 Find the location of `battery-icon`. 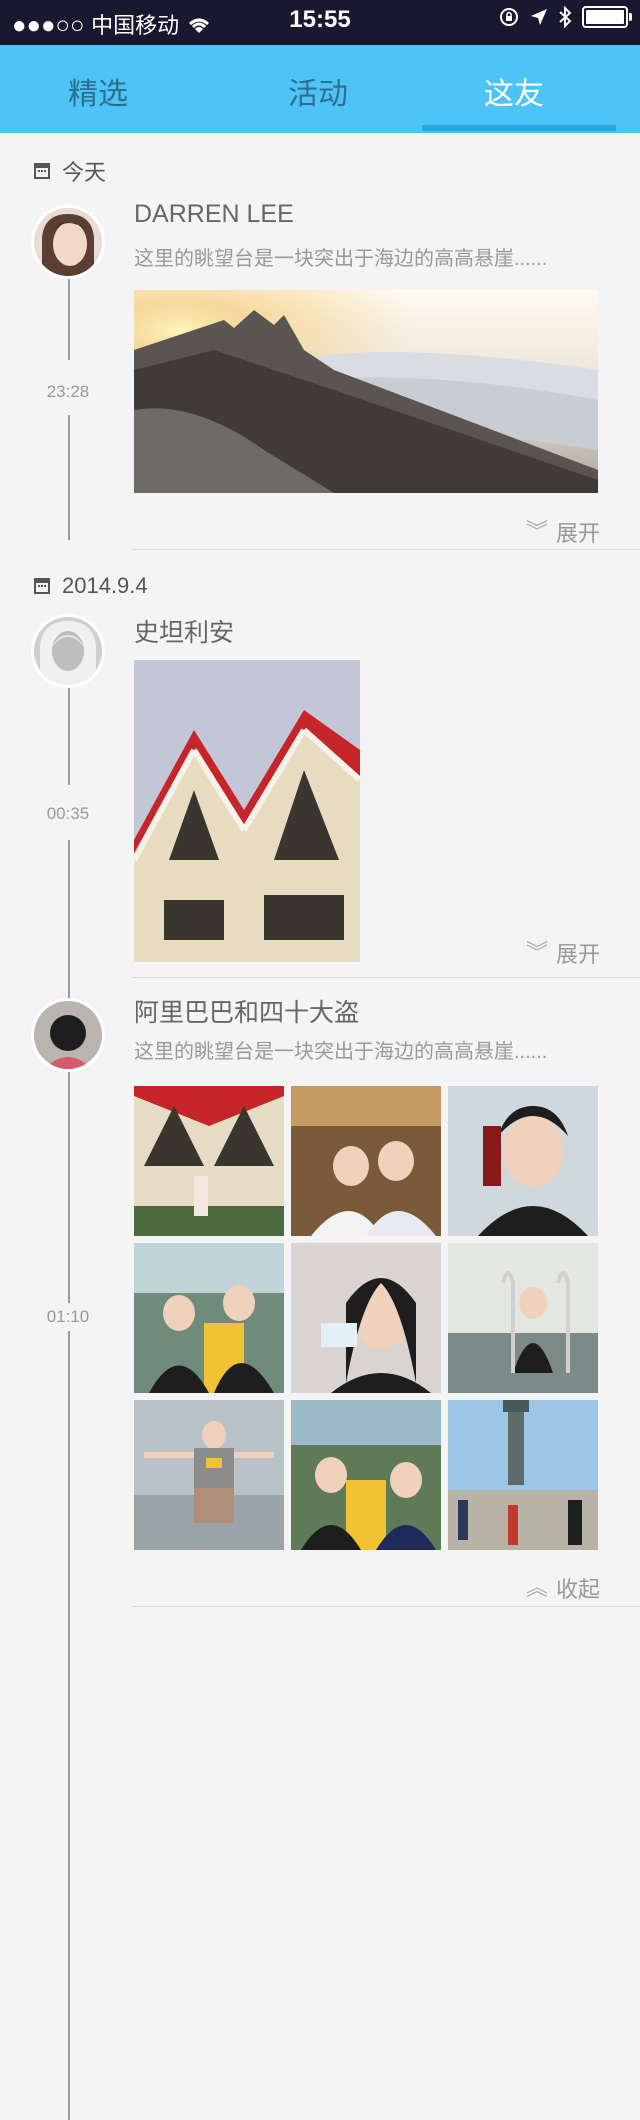

battery-icon is located at coordinates (607, 17).